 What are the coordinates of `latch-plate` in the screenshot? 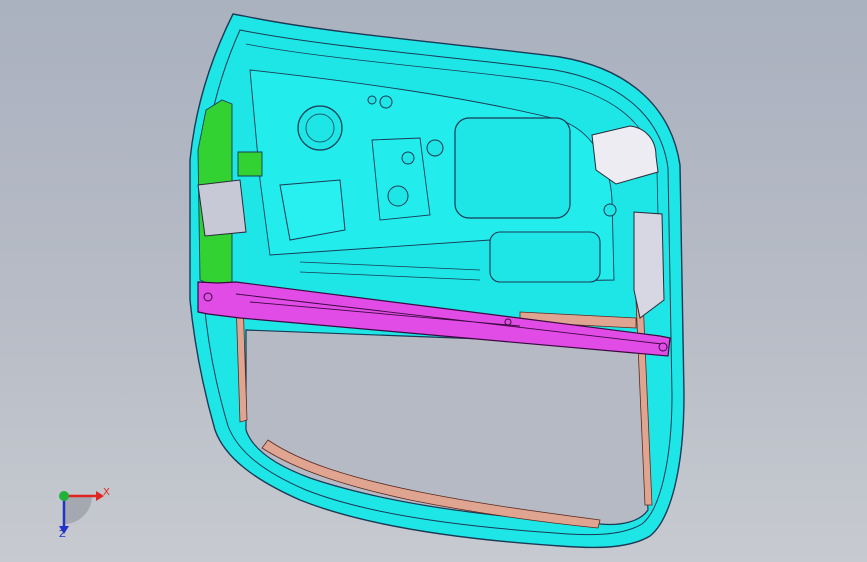 It's located at (649, 265).